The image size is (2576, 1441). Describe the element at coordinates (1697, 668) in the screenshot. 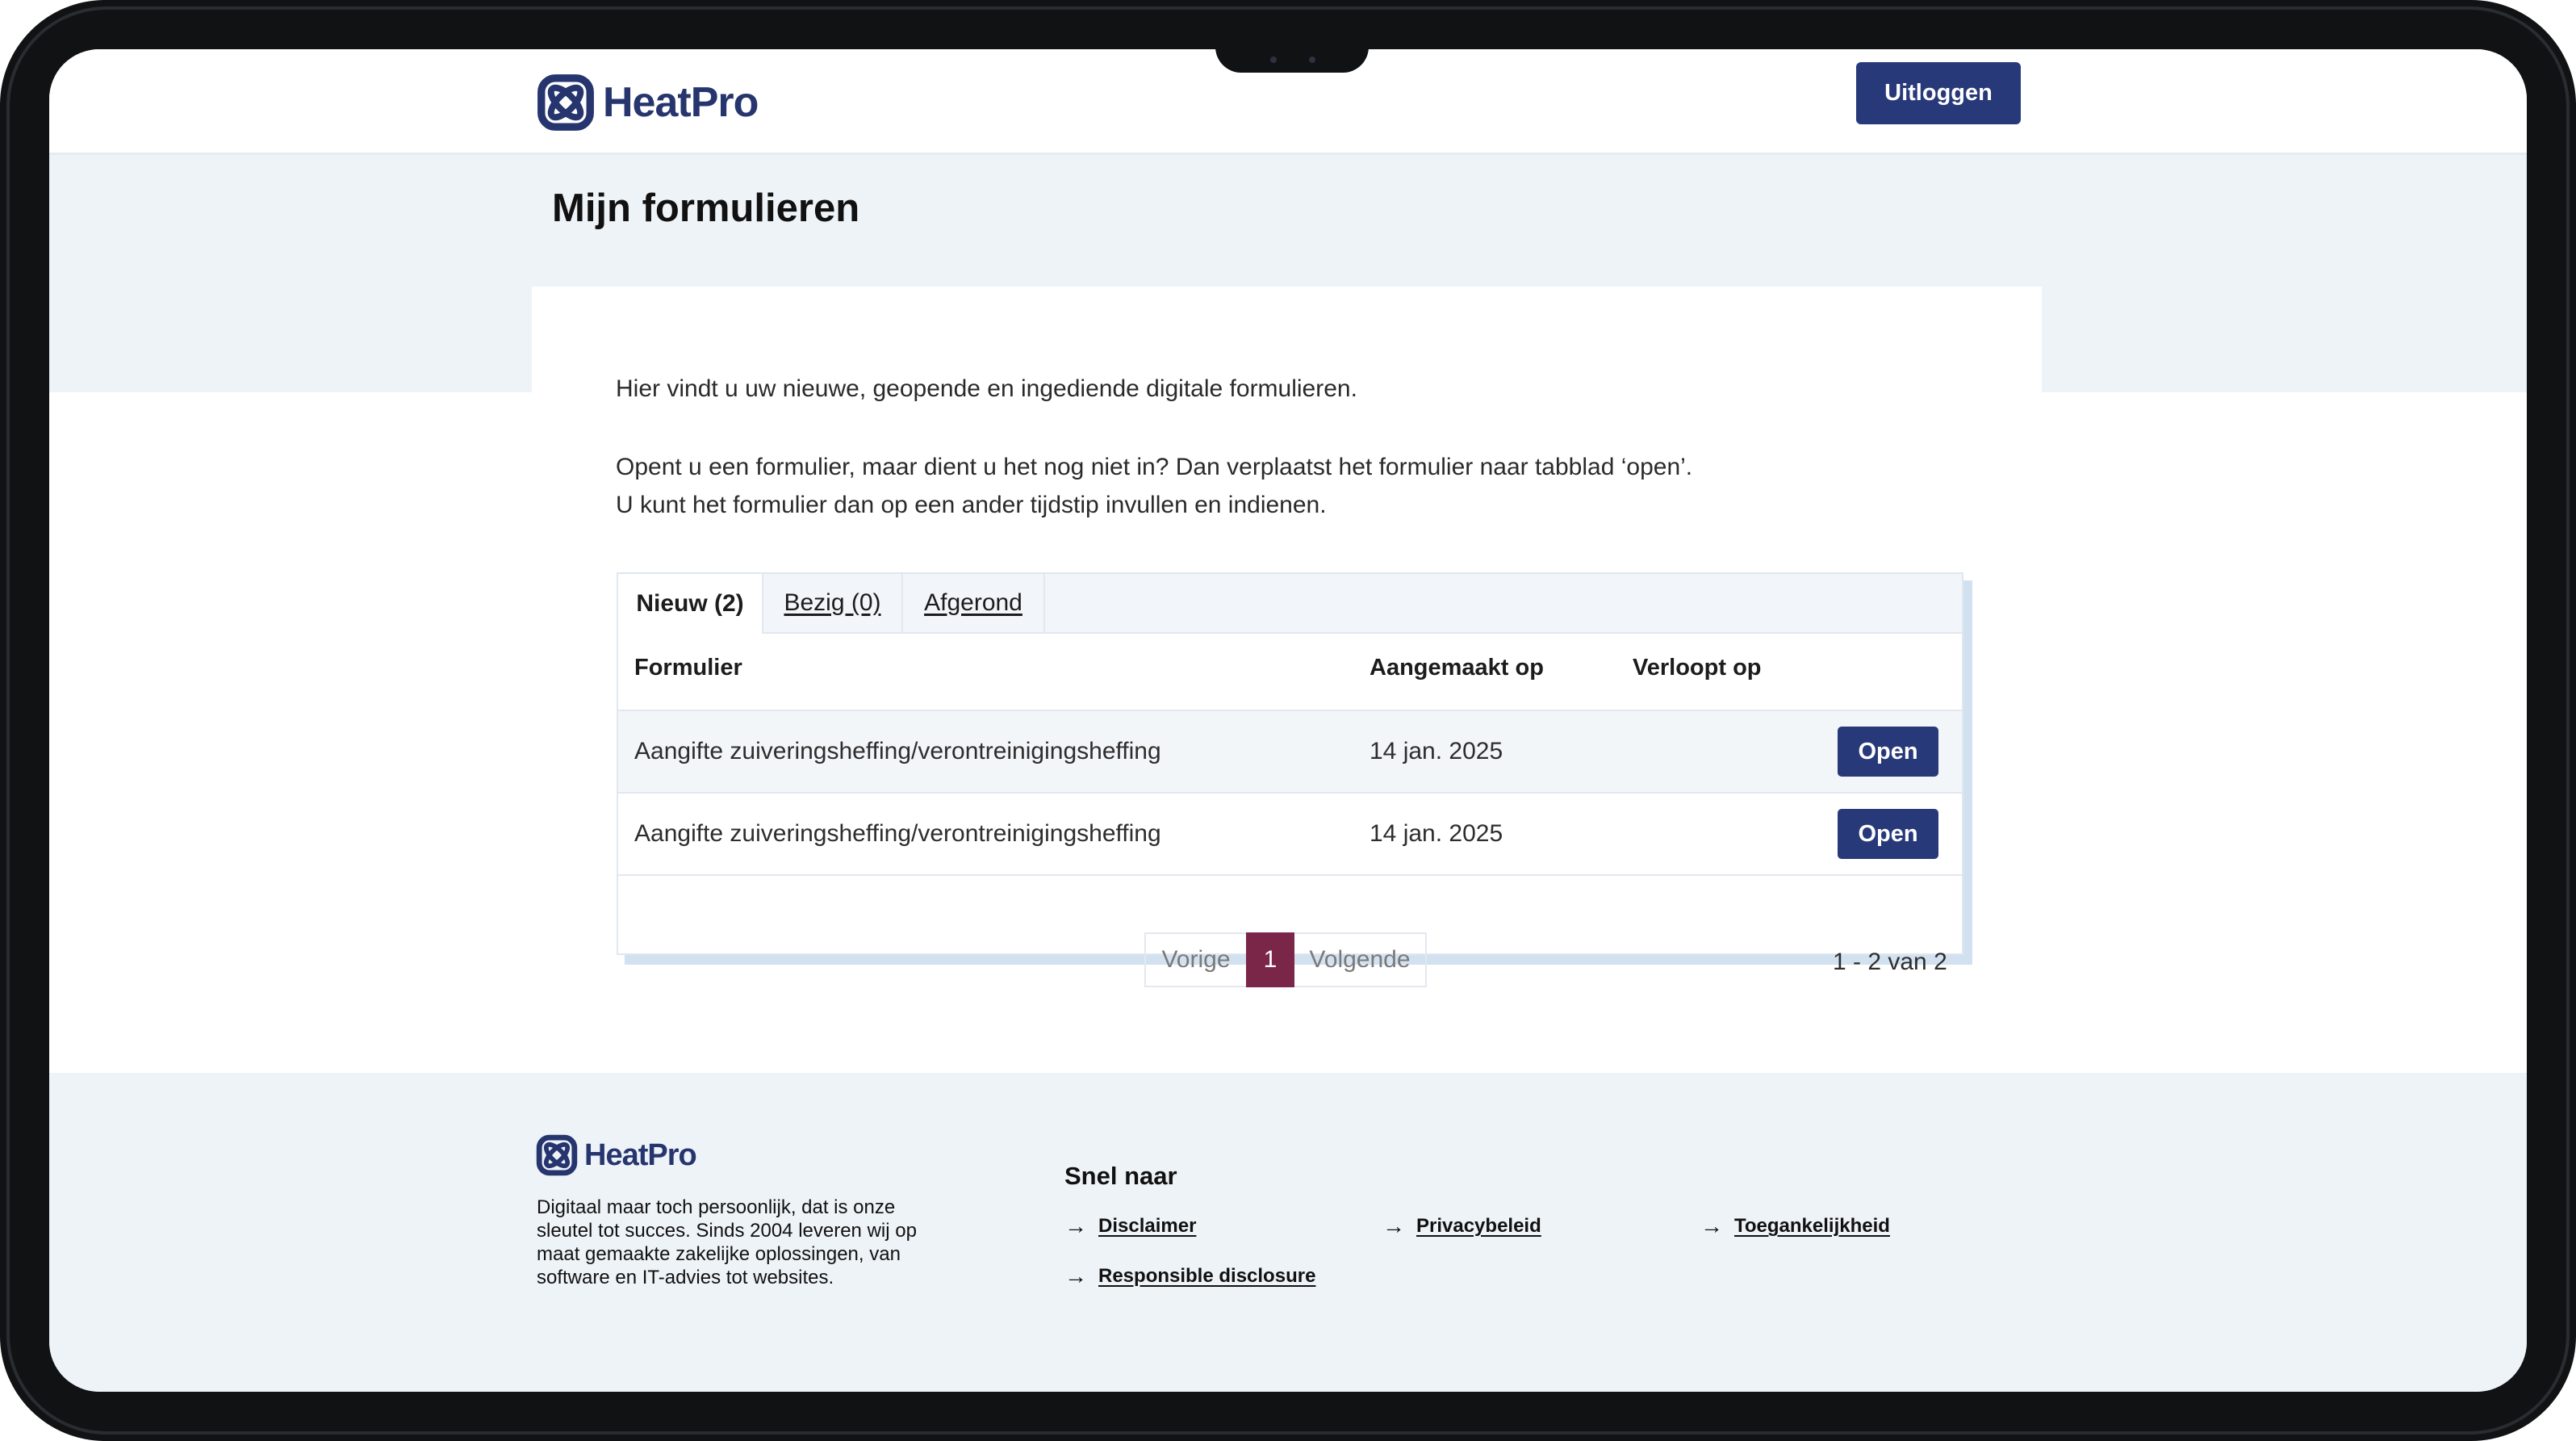

I see `column-header-verloopt: Verloopt op` at that location.